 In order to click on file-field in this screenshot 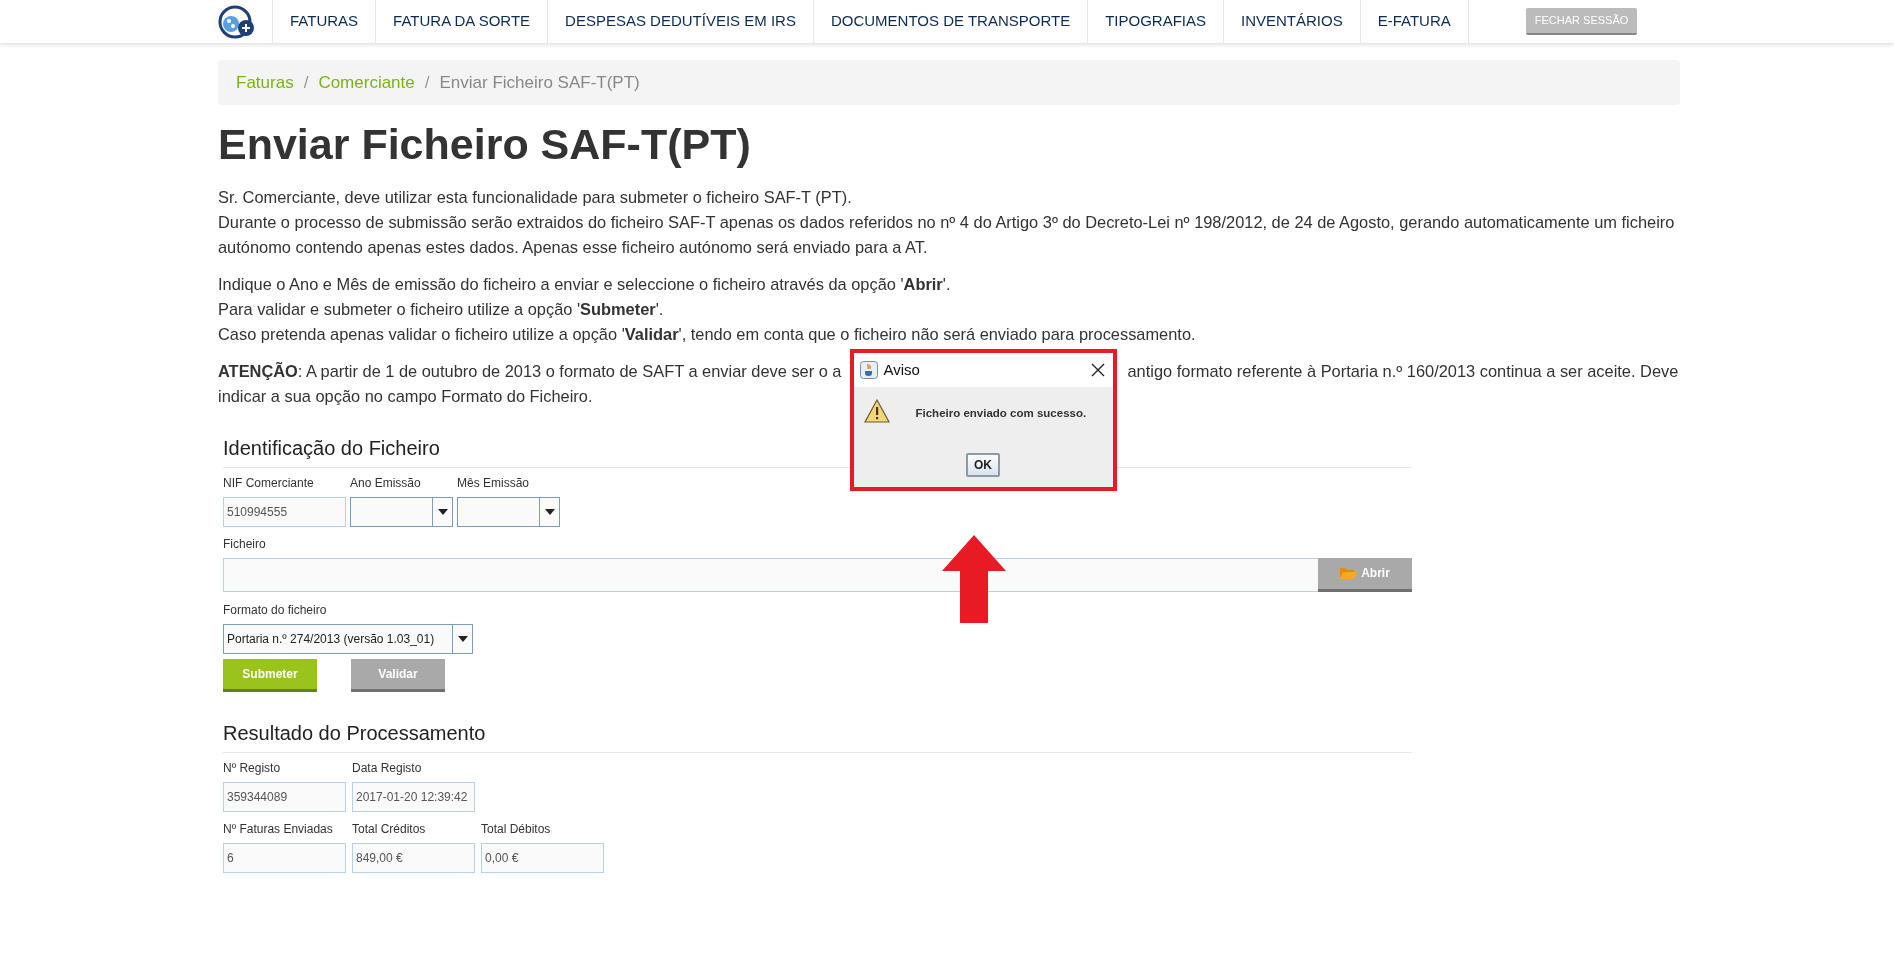, I will do `click(771, 574)`.